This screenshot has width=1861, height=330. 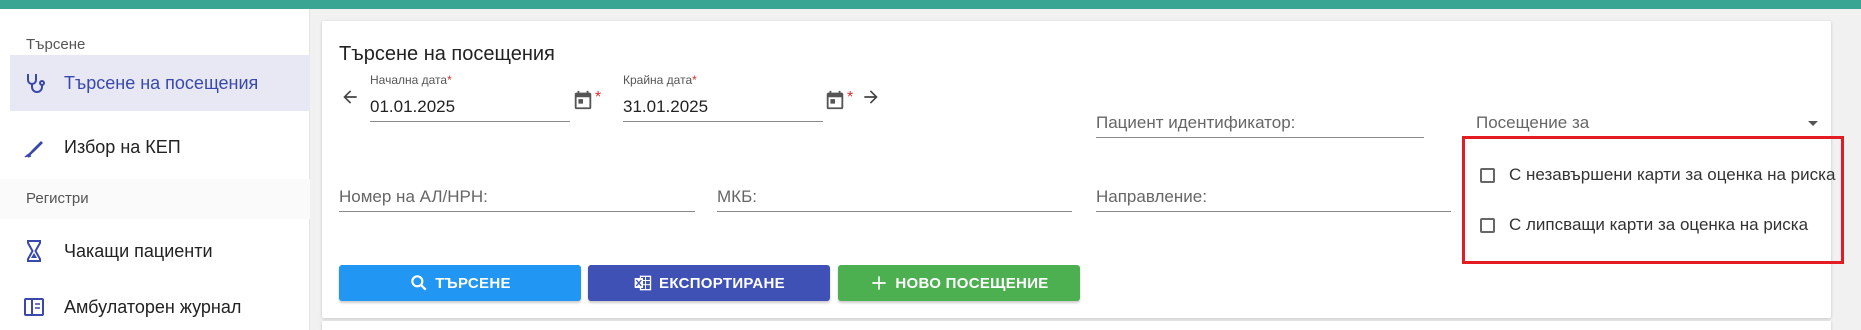 What do you see at coordinates (1533, 122) in the screenshot?
I see `visit-for-placeholder: Посещение за` at bounding box center [1533, 122].